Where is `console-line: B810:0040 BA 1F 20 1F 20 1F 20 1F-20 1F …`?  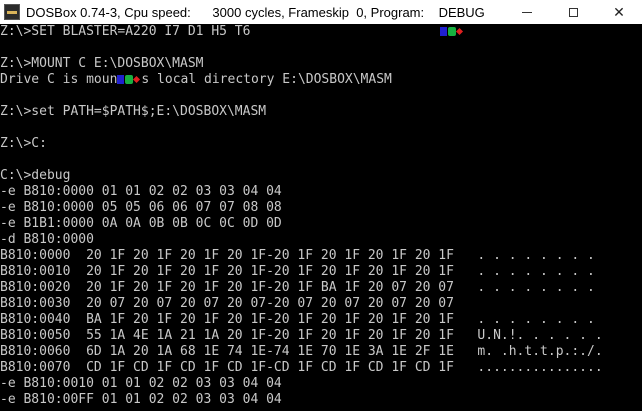
console-line: B810:0040 BA 1F 20 1F 20 1F 20 1F-20 1F … is located at coordinates (297, 319).